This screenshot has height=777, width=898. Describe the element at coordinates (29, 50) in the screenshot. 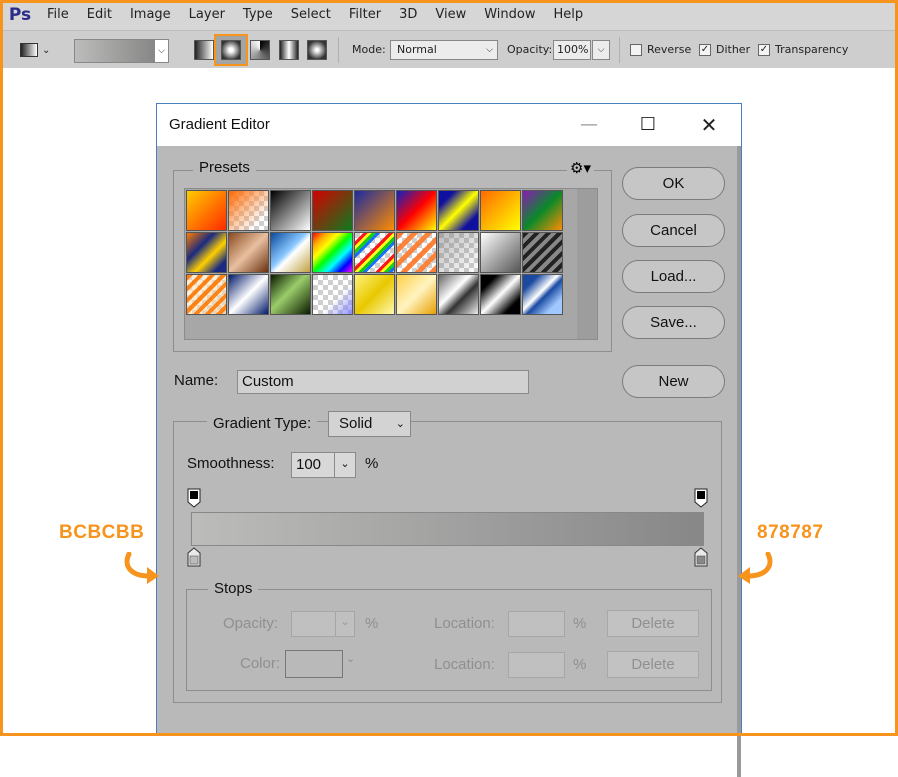

I see `gradient-tool-icon` at that location.